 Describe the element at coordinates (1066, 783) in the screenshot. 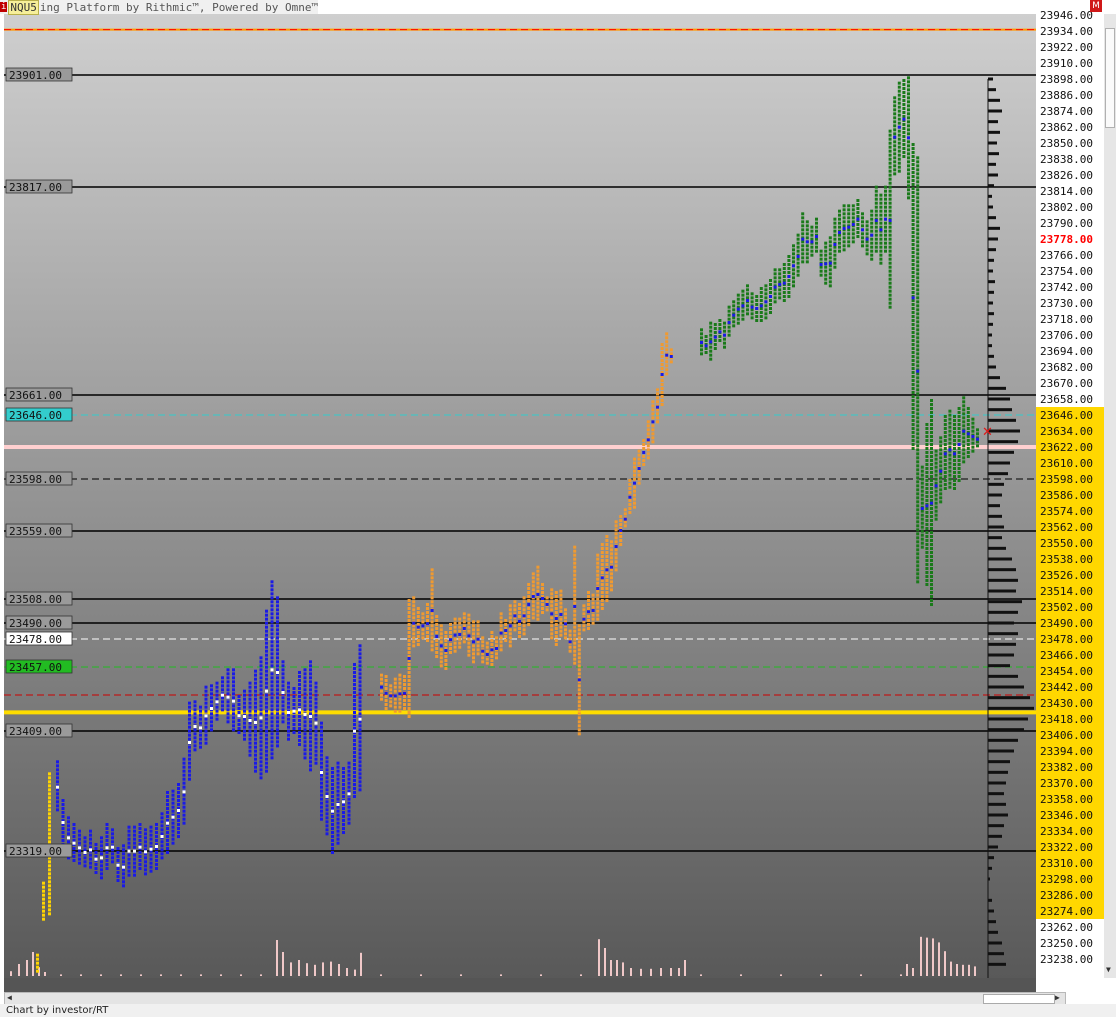

I see `price-tick: 23370.00` at that location.